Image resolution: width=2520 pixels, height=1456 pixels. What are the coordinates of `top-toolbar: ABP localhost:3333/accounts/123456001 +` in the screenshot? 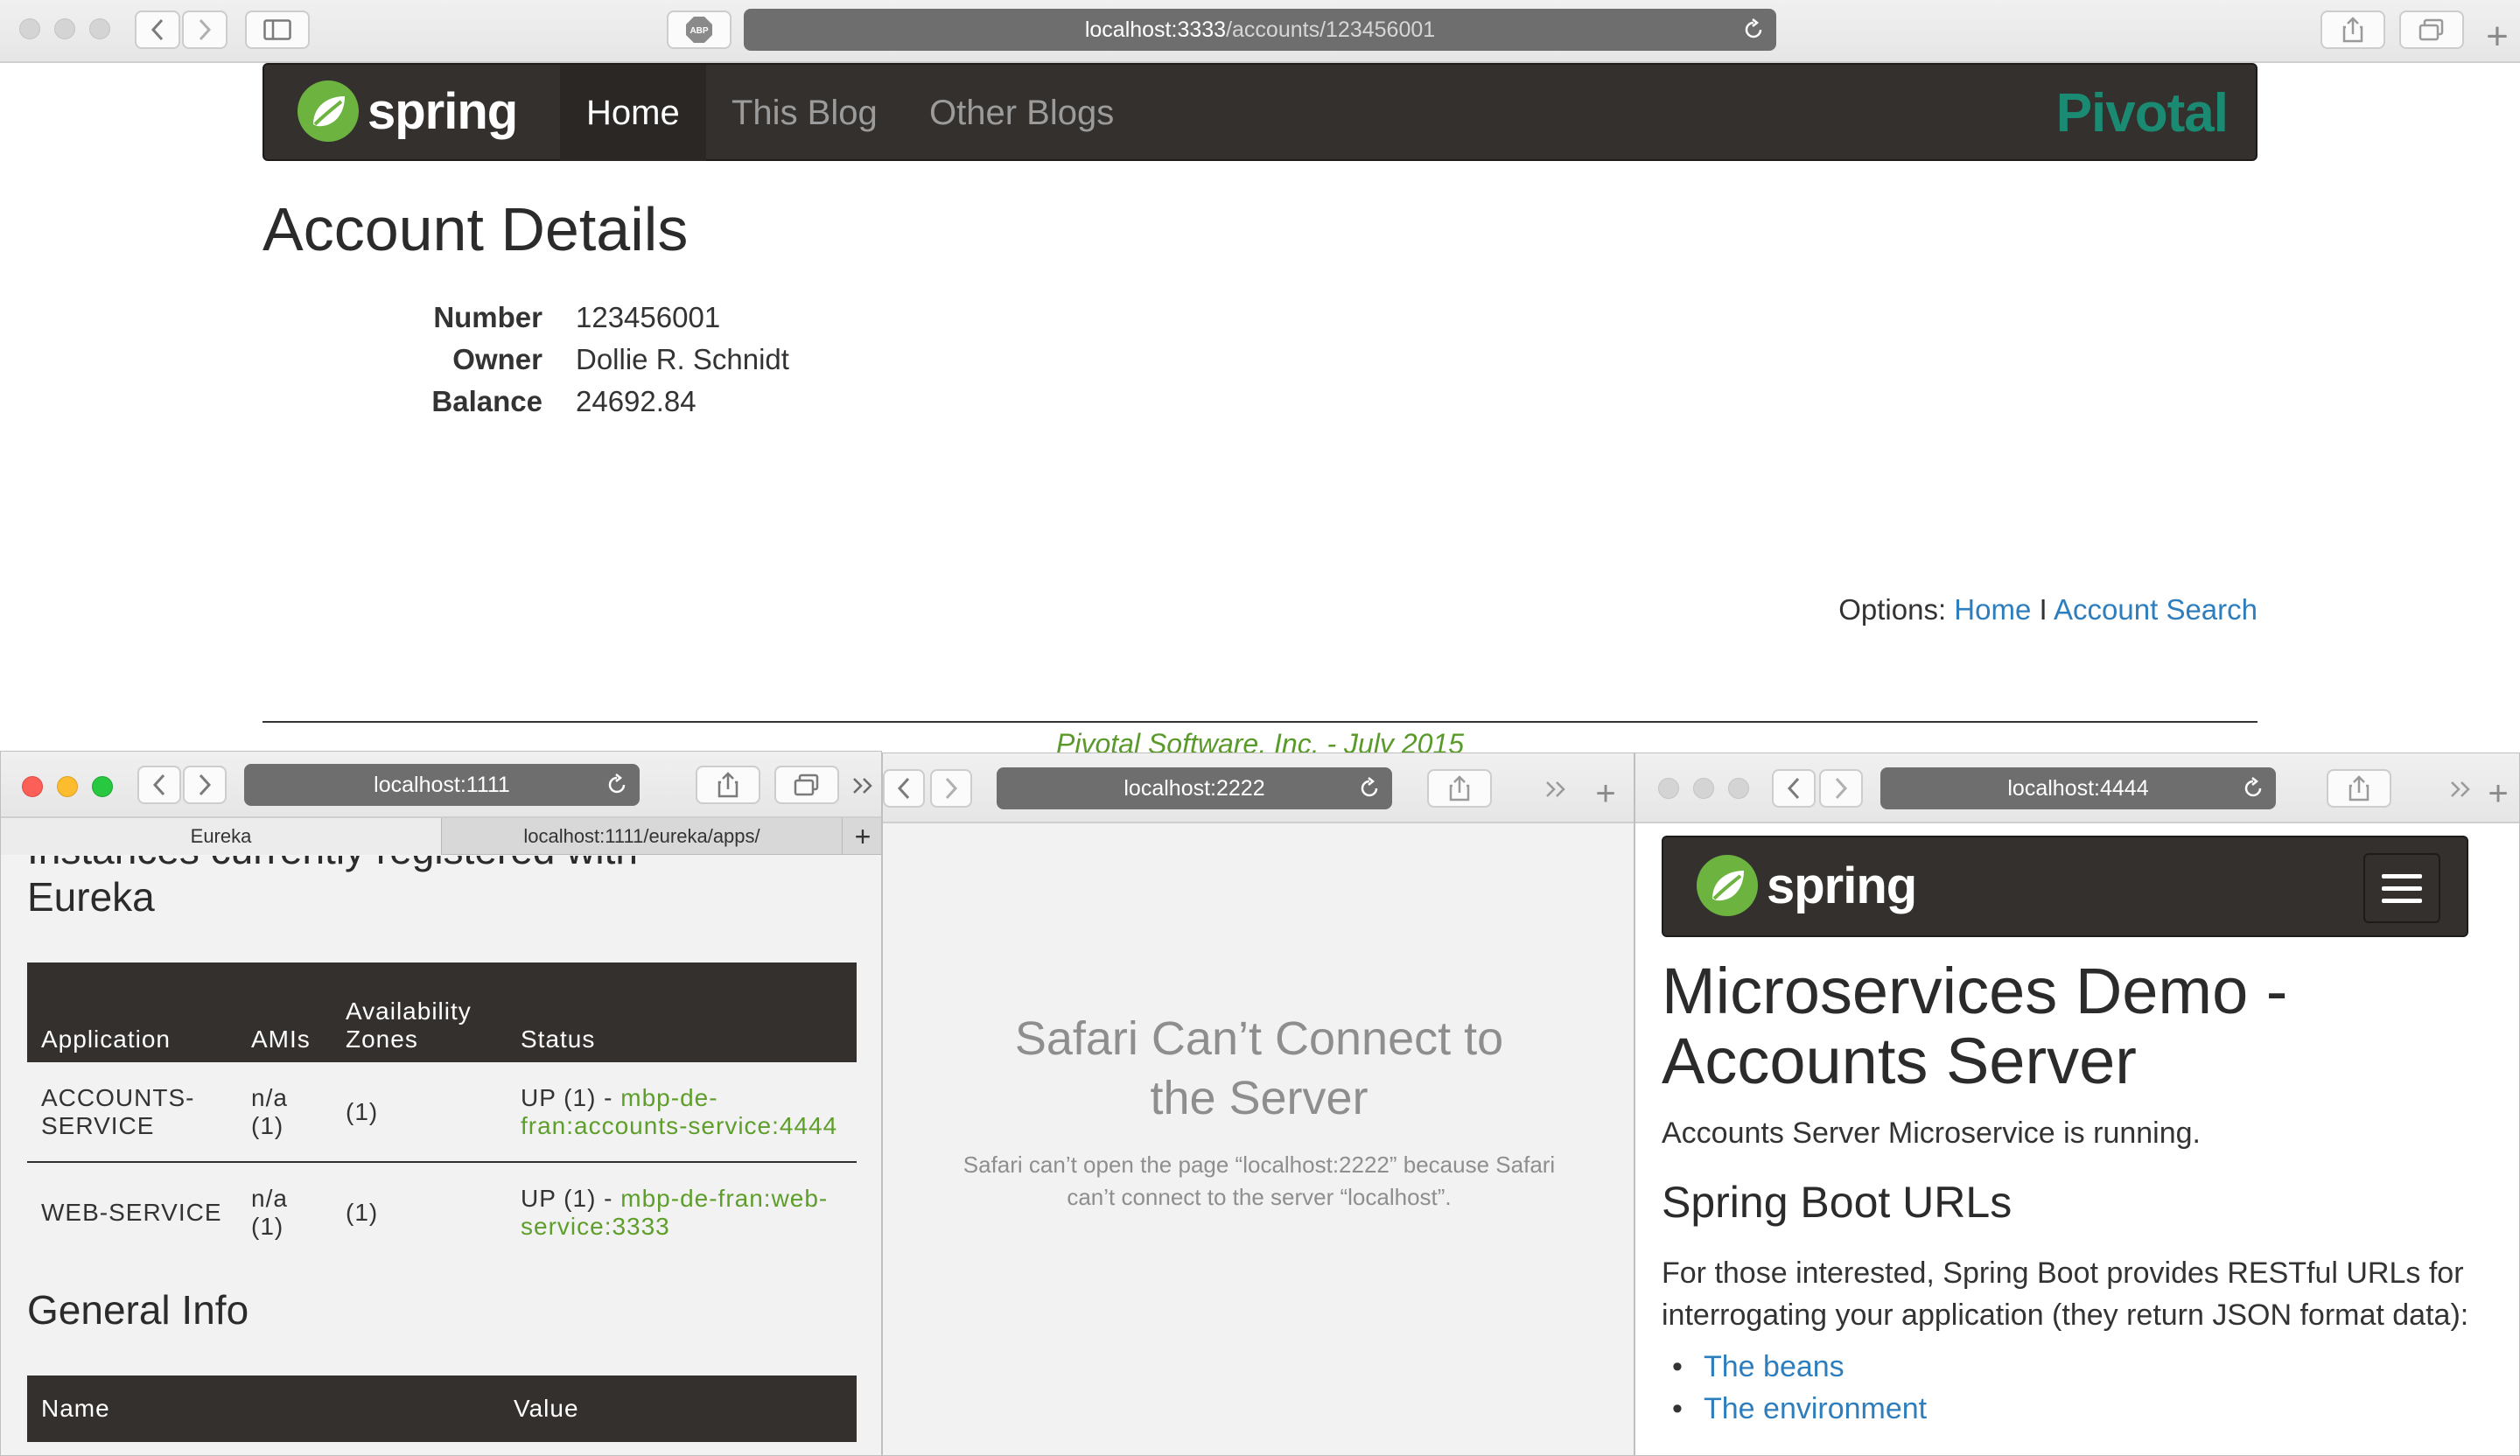 It's located at (1260, 31).